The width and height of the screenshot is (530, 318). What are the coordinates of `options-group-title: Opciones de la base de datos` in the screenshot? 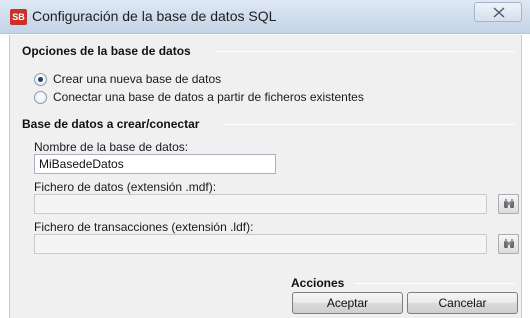 It's located at (106, 51).